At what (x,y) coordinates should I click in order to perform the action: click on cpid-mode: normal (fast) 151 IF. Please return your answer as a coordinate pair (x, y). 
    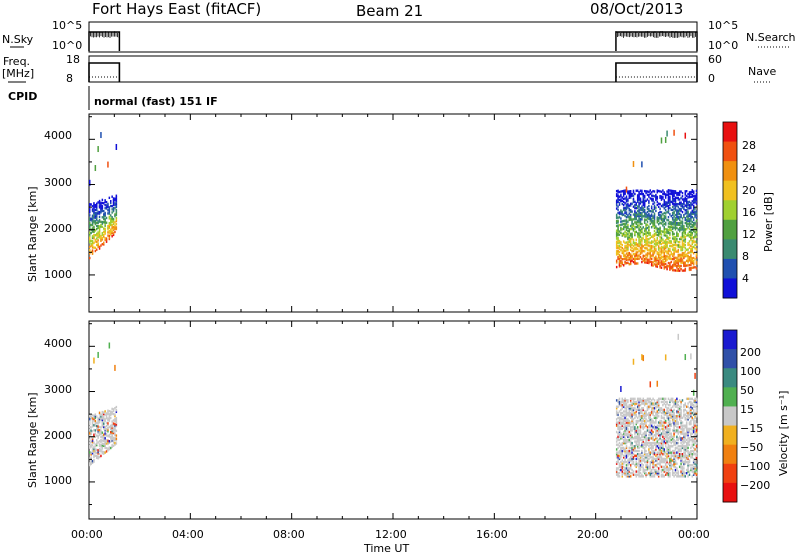
    Looking at the image, I should click on (156, 101).